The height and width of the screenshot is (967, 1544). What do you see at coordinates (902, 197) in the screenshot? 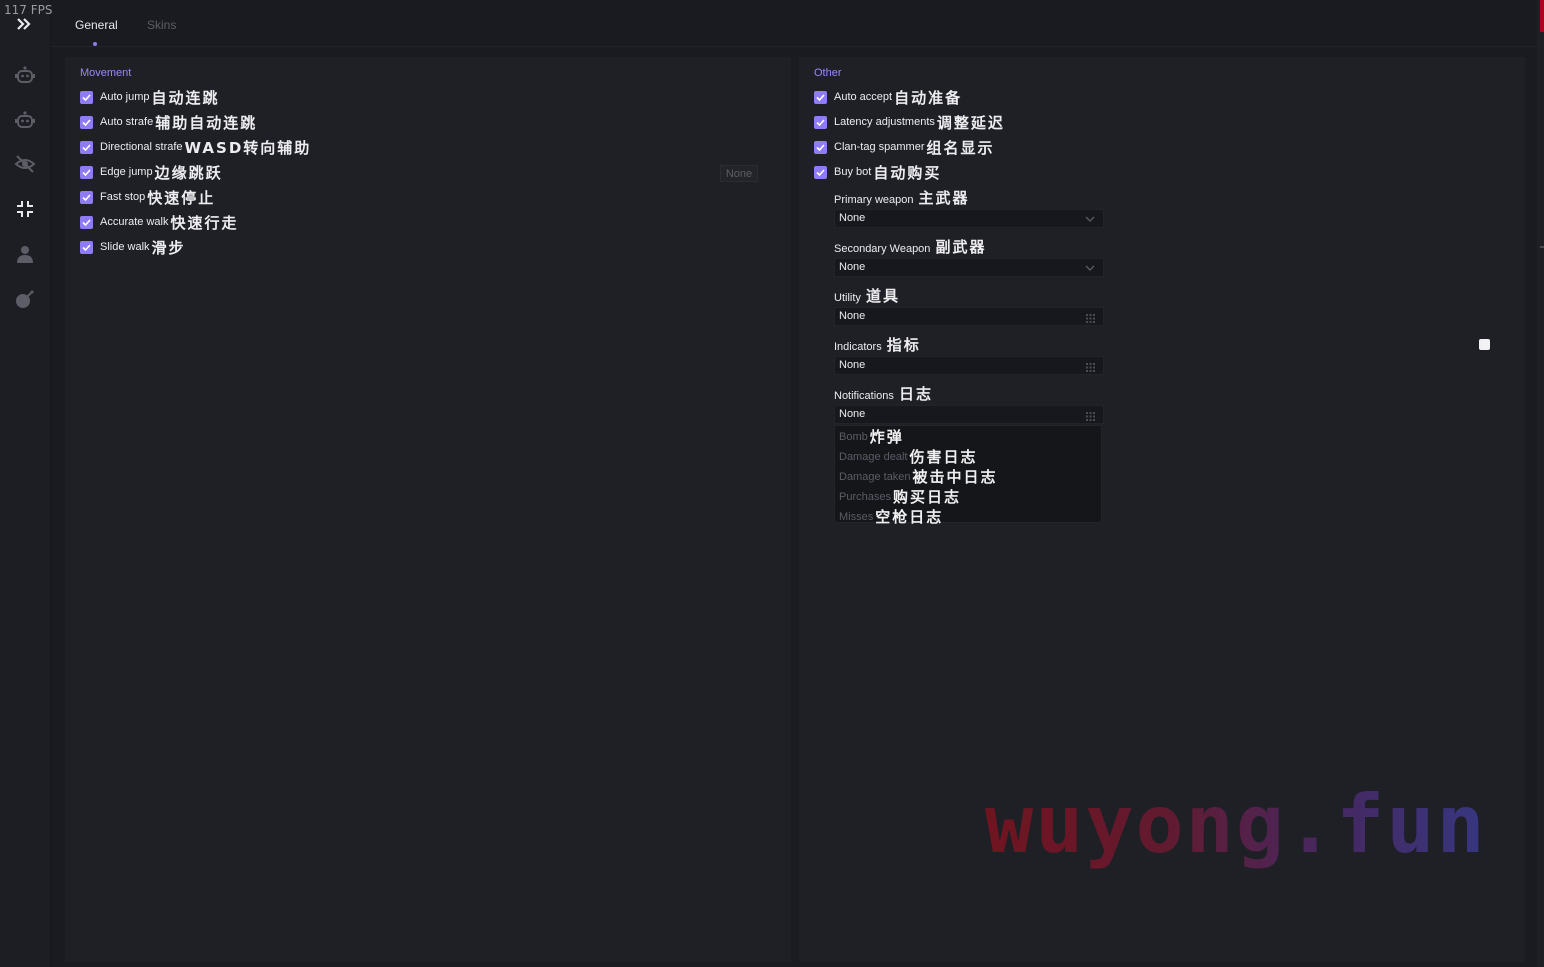
I see `primary-weapon-label: Primary weapon 主武器` at bounding box center [902, 197].